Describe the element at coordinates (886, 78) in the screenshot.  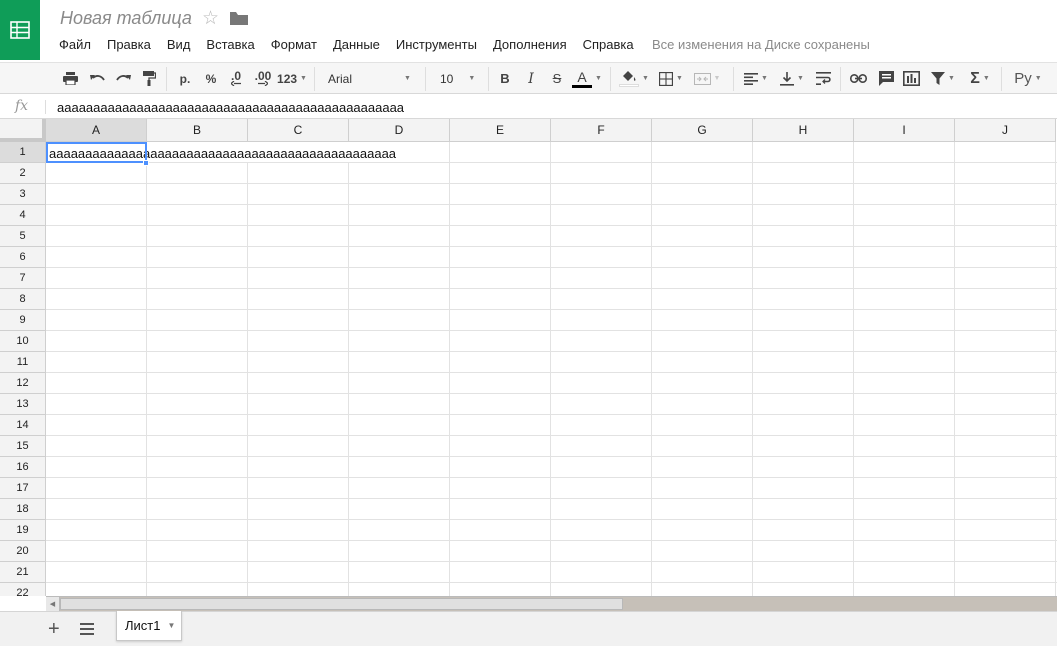
I see `insert-comment-icon` at that location.